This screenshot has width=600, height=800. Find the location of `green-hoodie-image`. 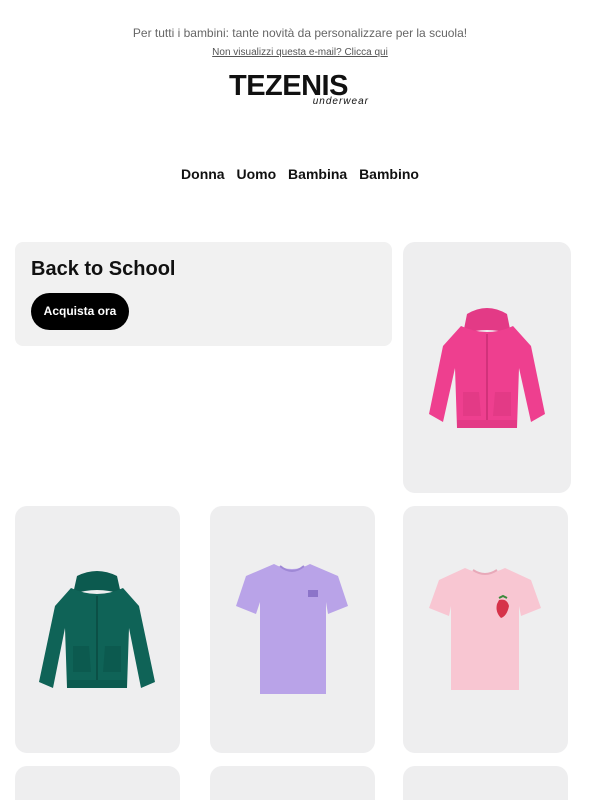

green-hoodie-image is located at coordinates (97, 629).